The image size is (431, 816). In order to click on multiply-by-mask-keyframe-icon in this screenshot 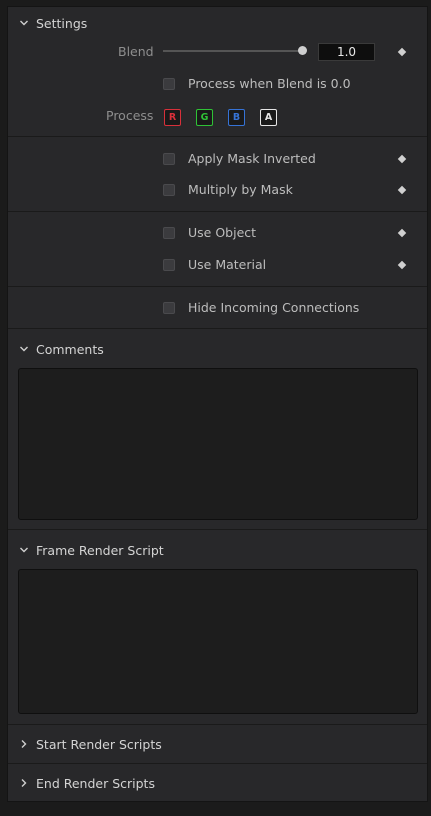, I will do `click(402, 190)`.